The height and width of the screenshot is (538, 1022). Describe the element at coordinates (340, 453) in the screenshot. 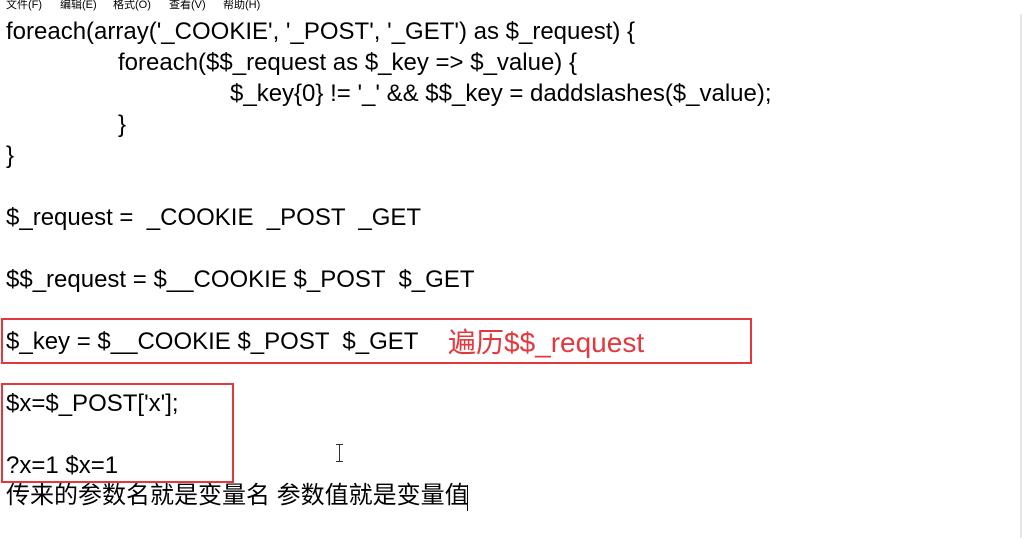

I see `ibeam-cursor-icon` at that location.